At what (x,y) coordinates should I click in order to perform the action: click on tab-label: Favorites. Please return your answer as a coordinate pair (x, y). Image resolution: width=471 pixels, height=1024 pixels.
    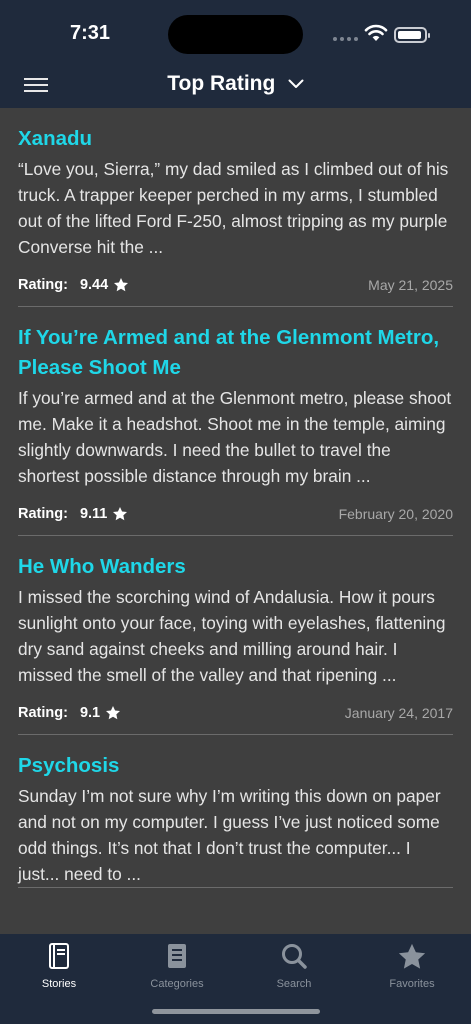
    Looking at the image, I should click on (412, 984).